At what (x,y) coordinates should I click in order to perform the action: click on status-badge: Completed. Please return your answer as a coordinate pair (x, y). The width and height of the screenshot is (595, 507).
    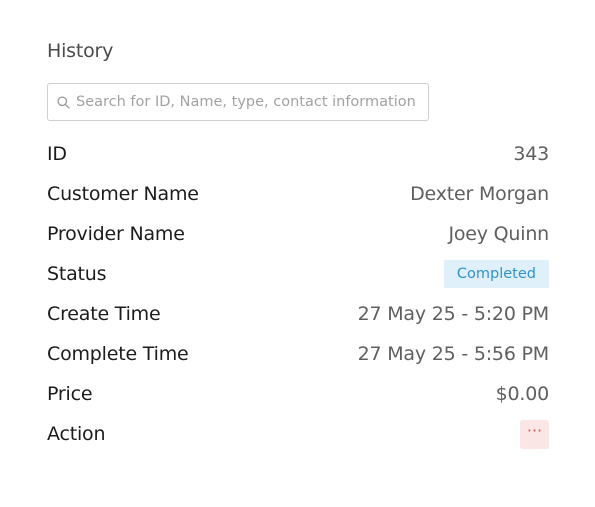
    Looking at the image, I should click on (496, 274).